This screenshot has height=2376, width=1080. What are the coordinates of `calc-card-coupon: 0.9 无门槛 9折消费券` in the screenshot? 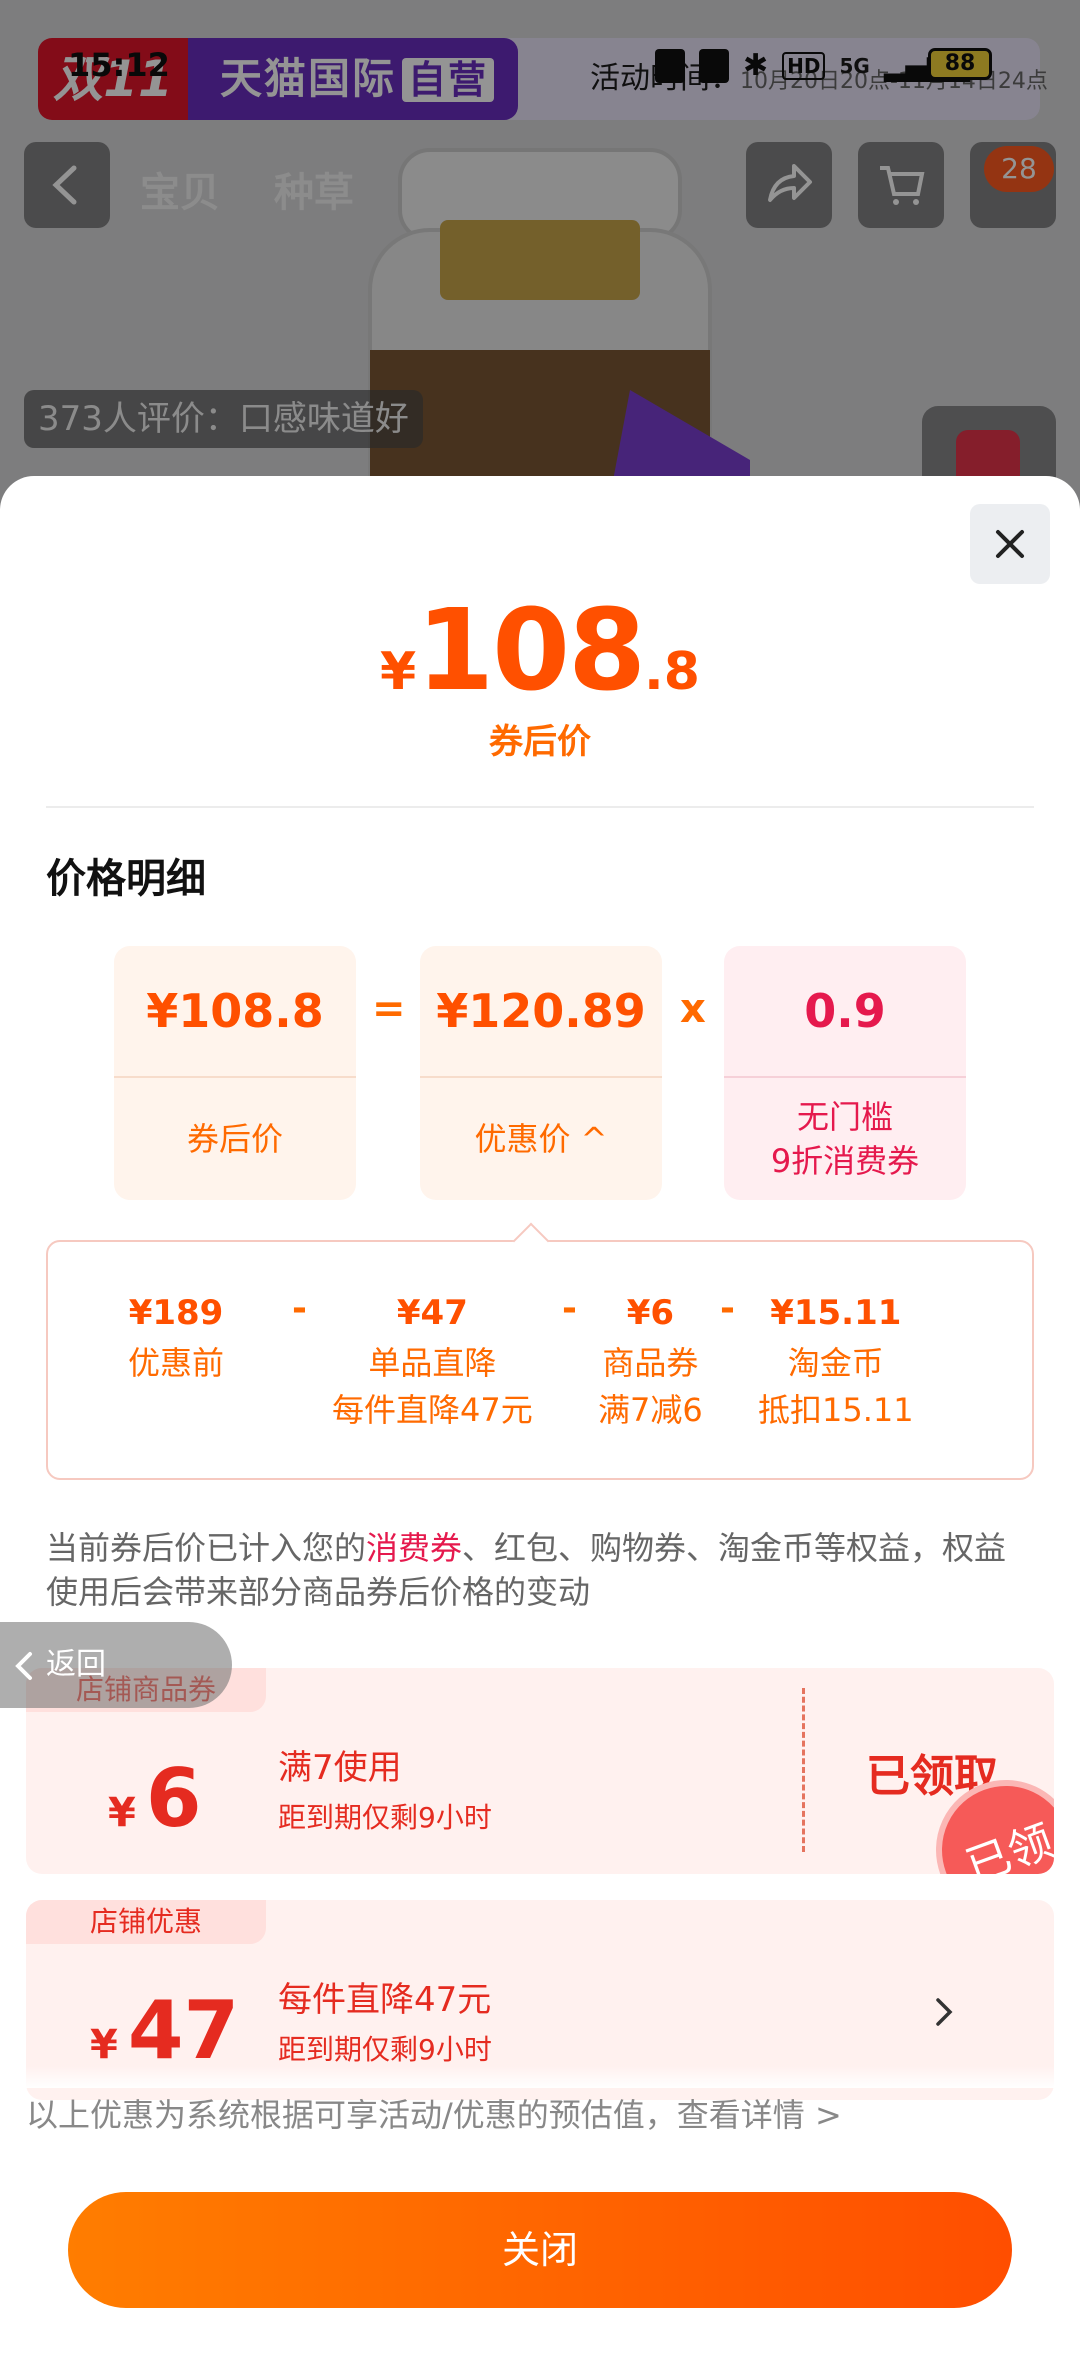 It's located at (845, 1073).